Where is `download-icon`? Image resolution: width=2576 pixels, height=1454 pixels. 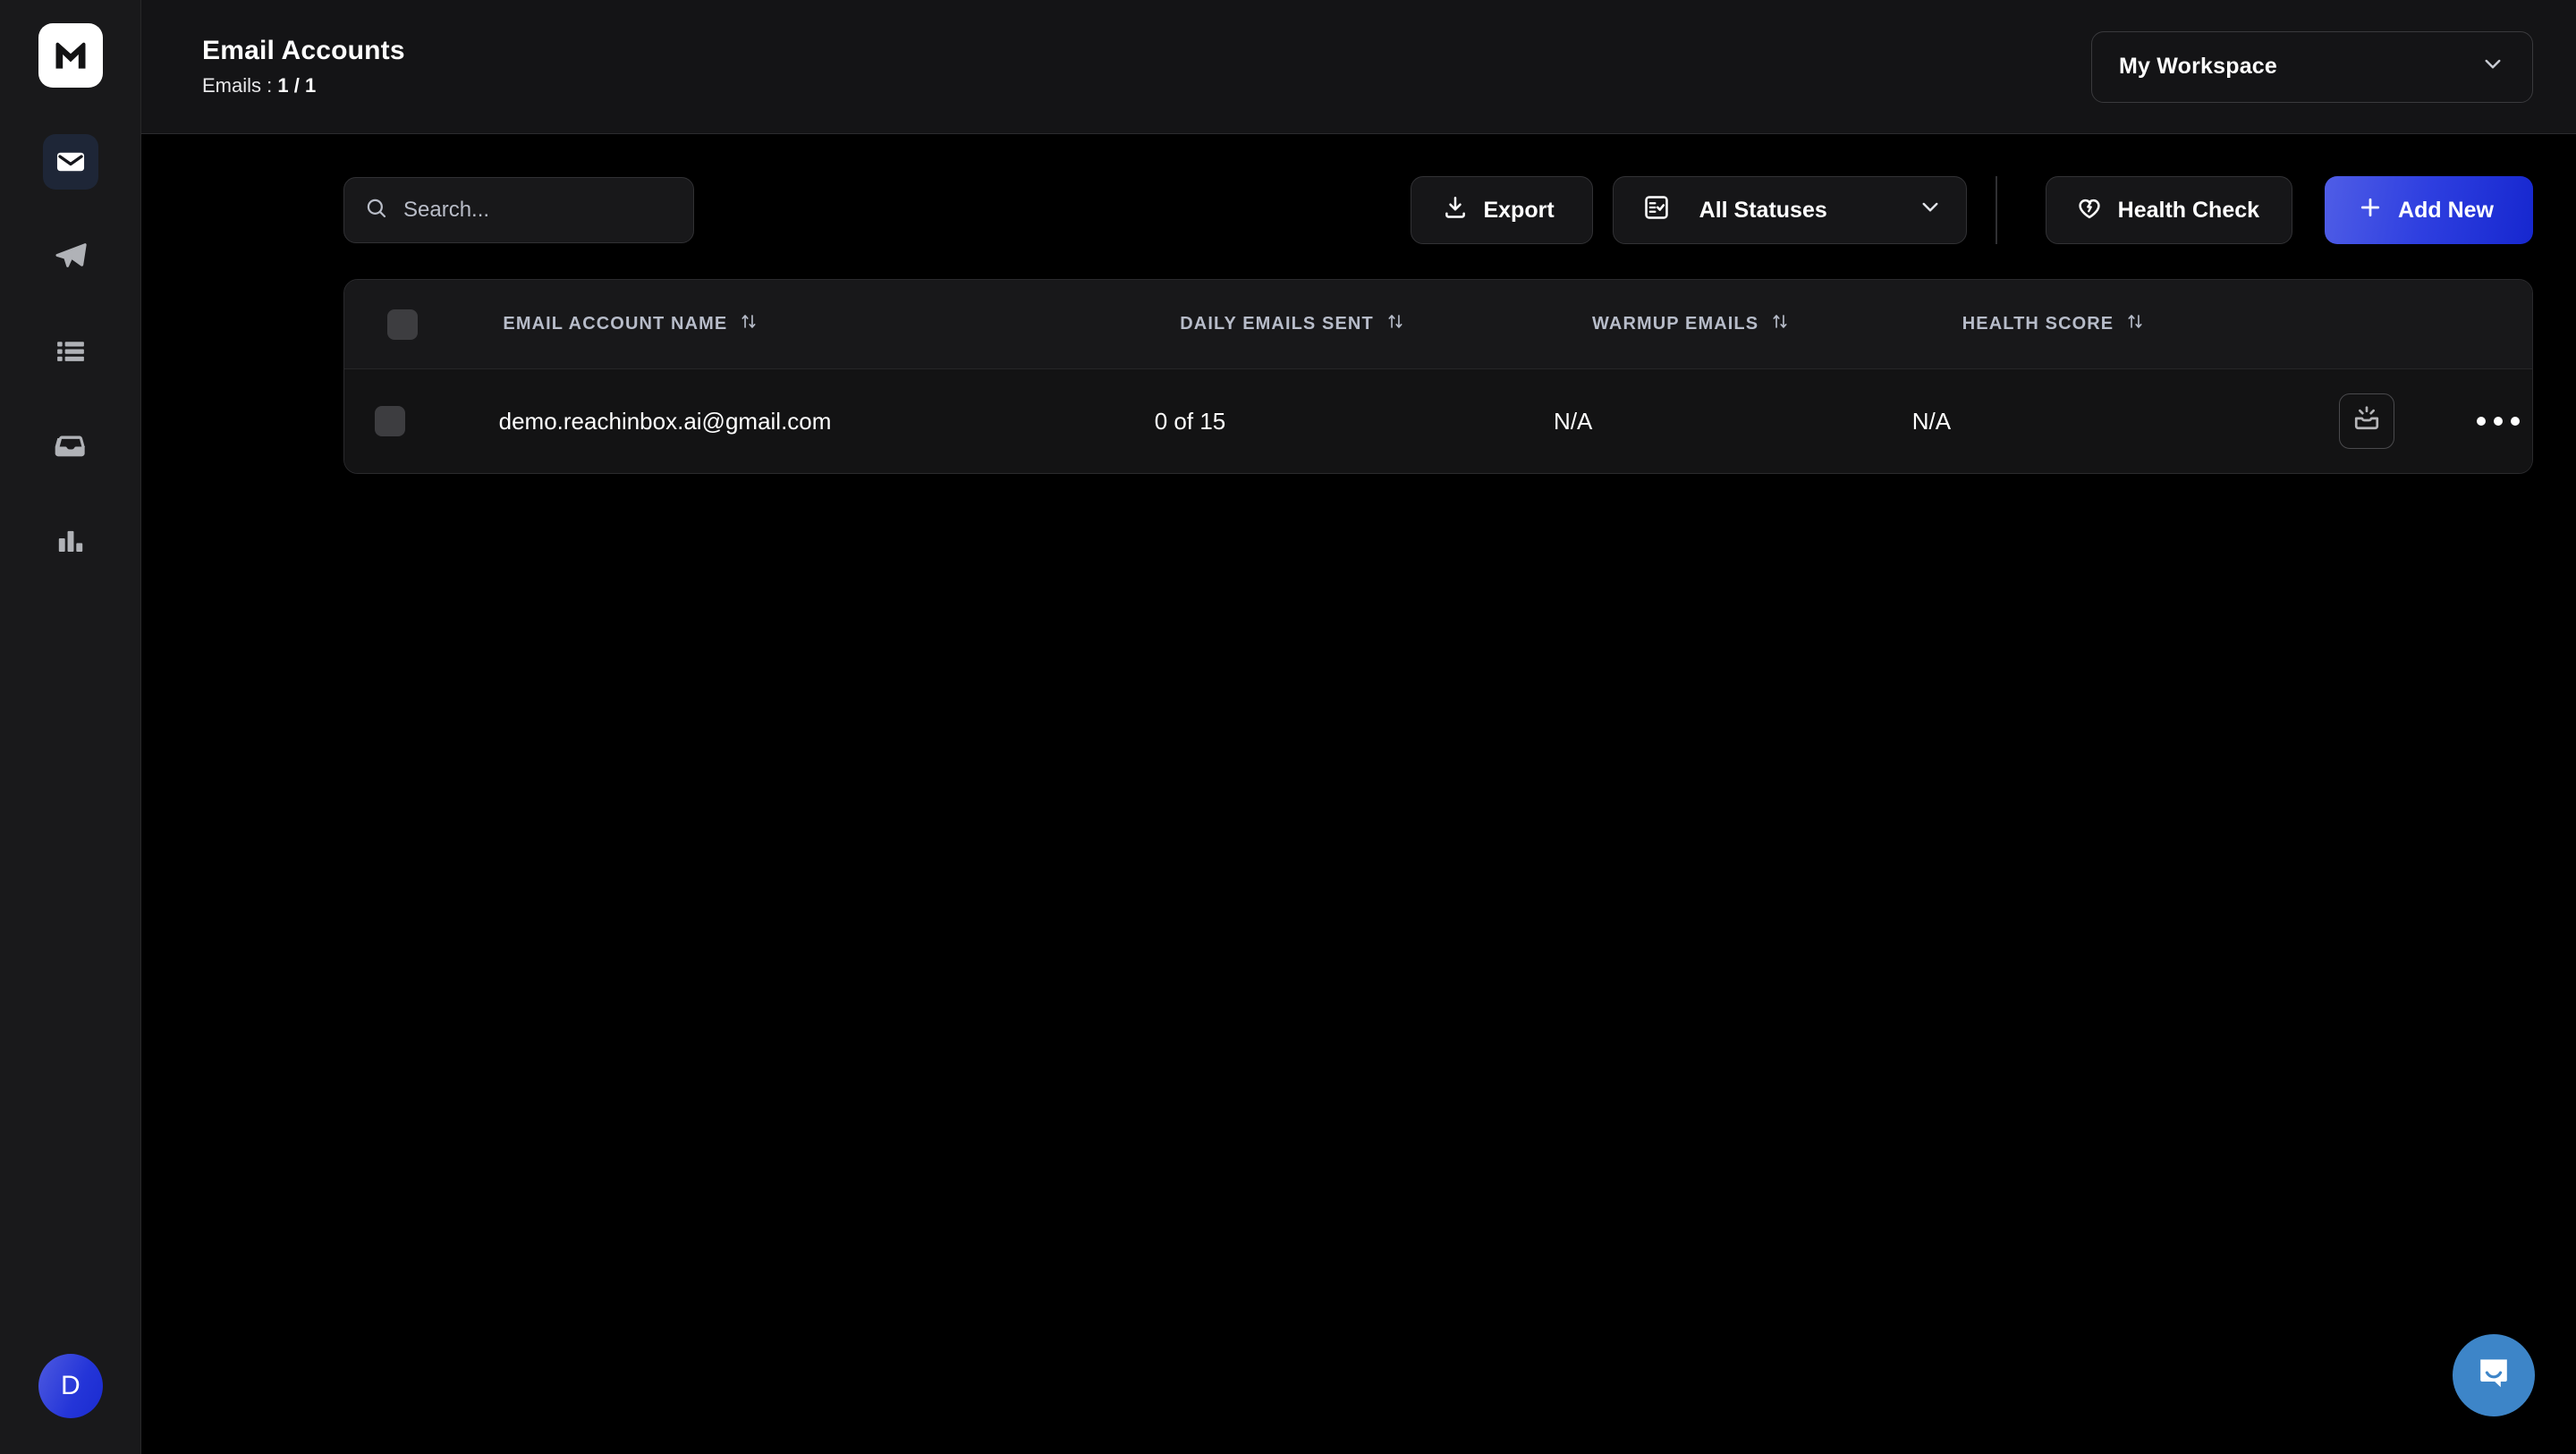
download-icon is located at coordinates (1455, 210).